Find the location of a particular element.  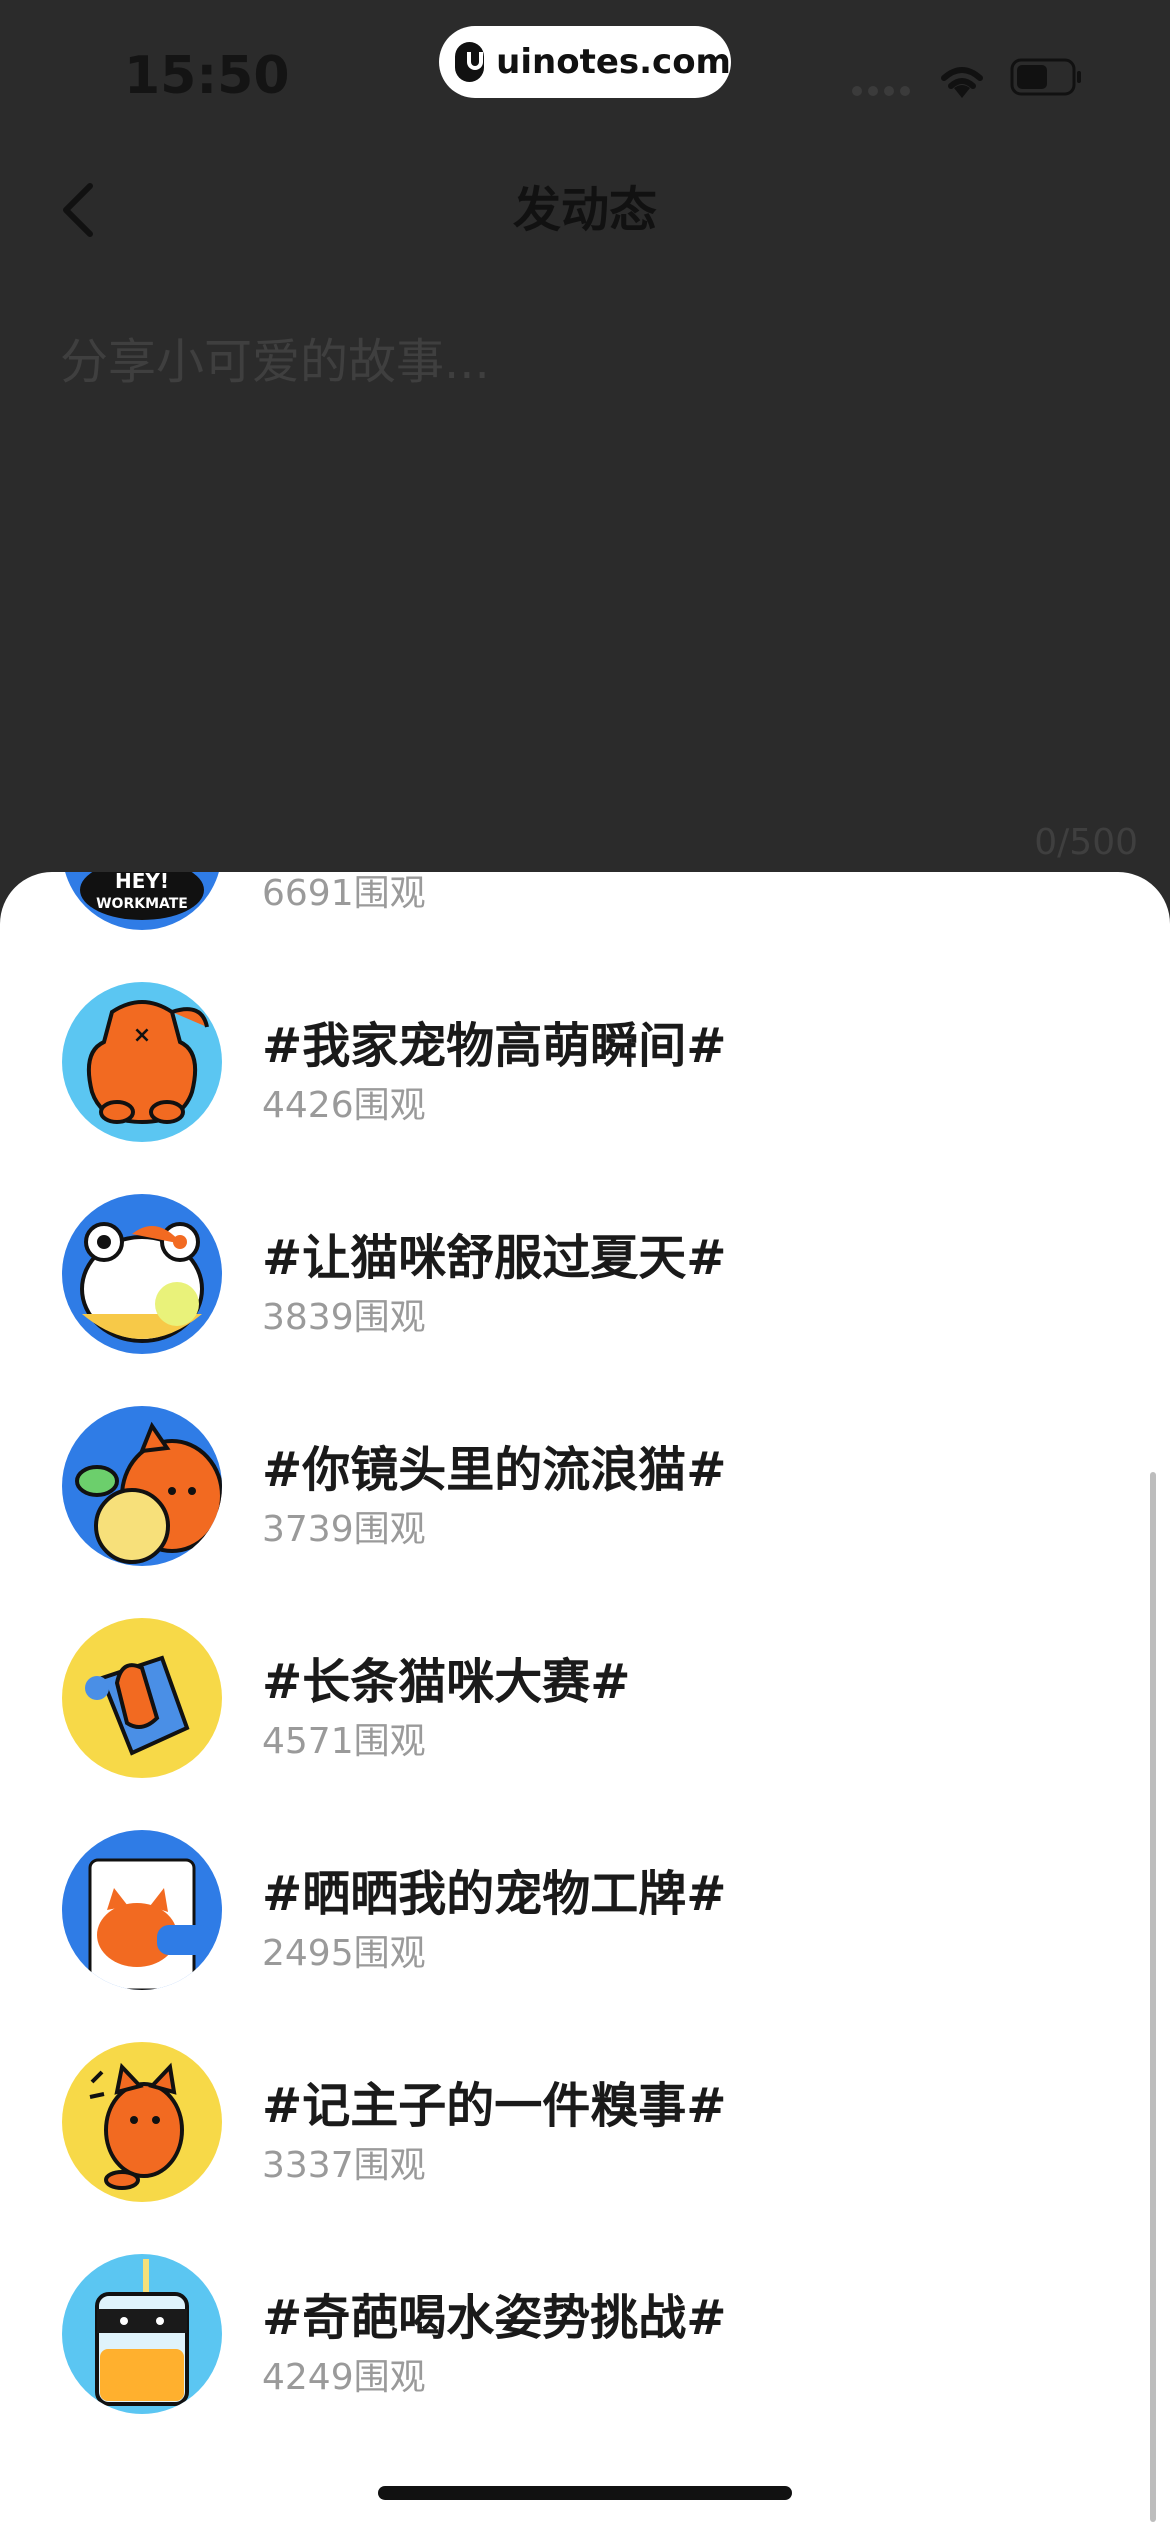

topic-title: #让猫咪舒服过夏天# is located at coordinates (494, 1258).